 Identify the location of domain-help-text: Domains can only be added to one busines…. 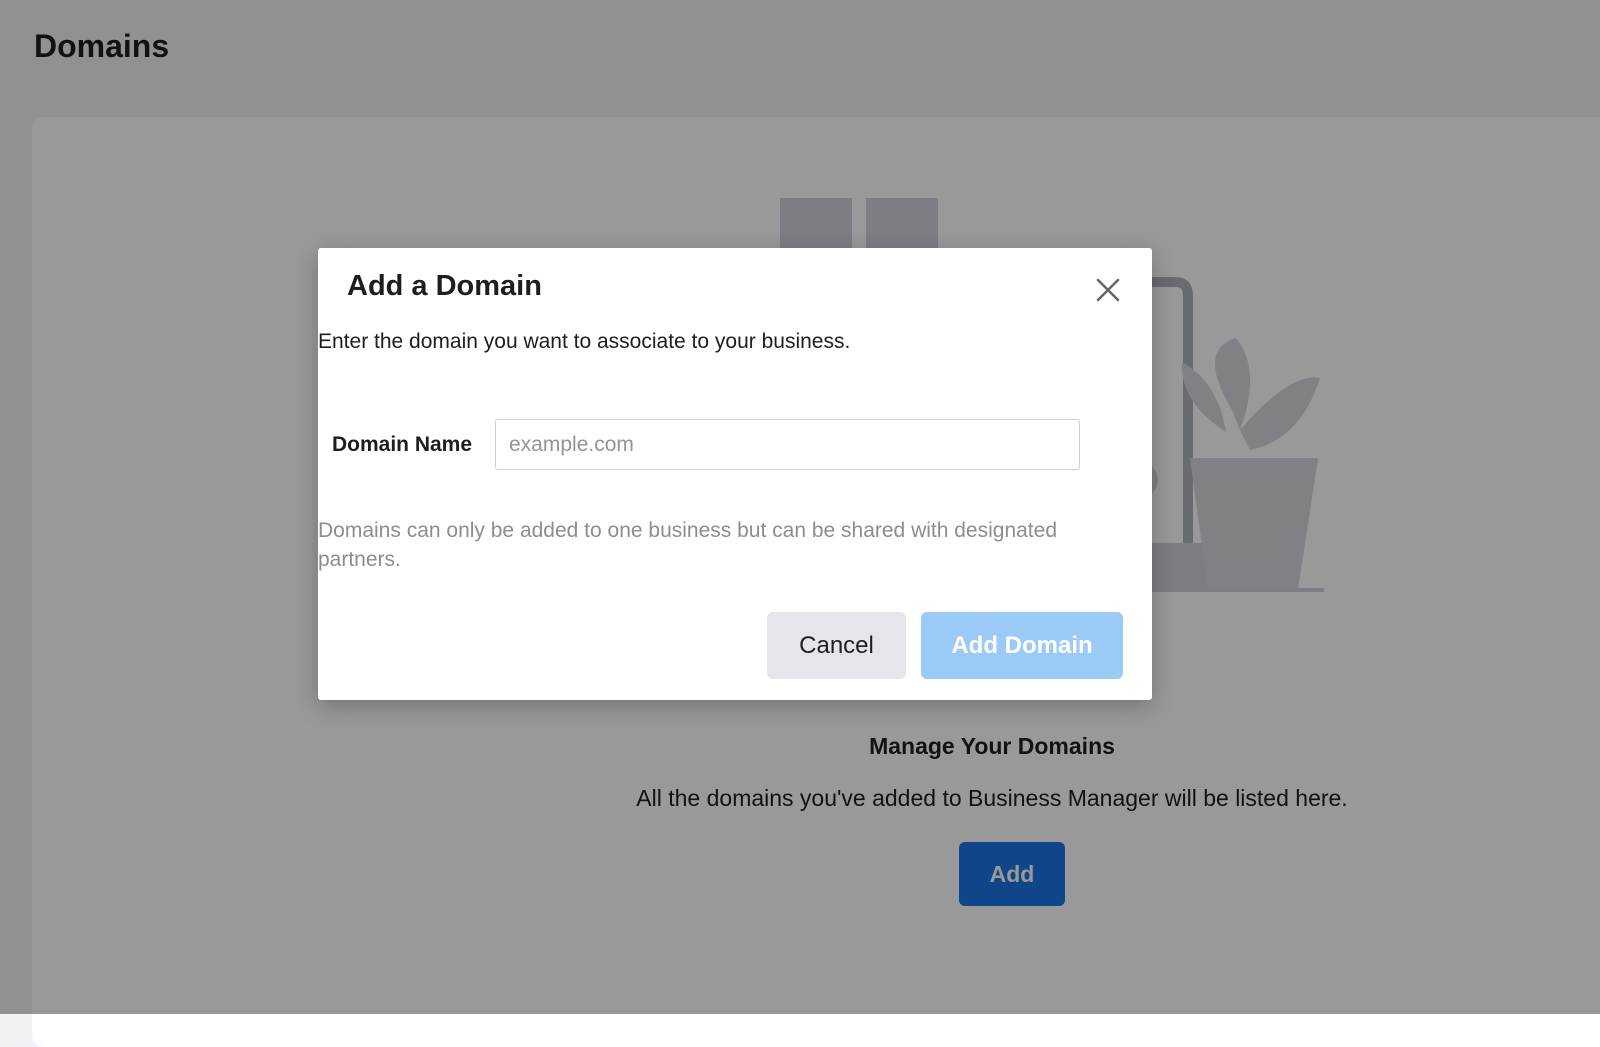
(687, 545).